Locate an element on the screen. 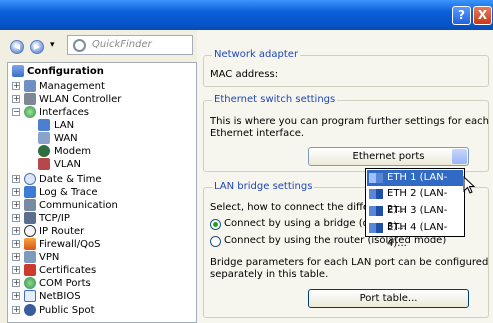 Image resolution: width=493 pixels, height=323 pixels. forward-button: ▶ is located at coordinates (37, 47).